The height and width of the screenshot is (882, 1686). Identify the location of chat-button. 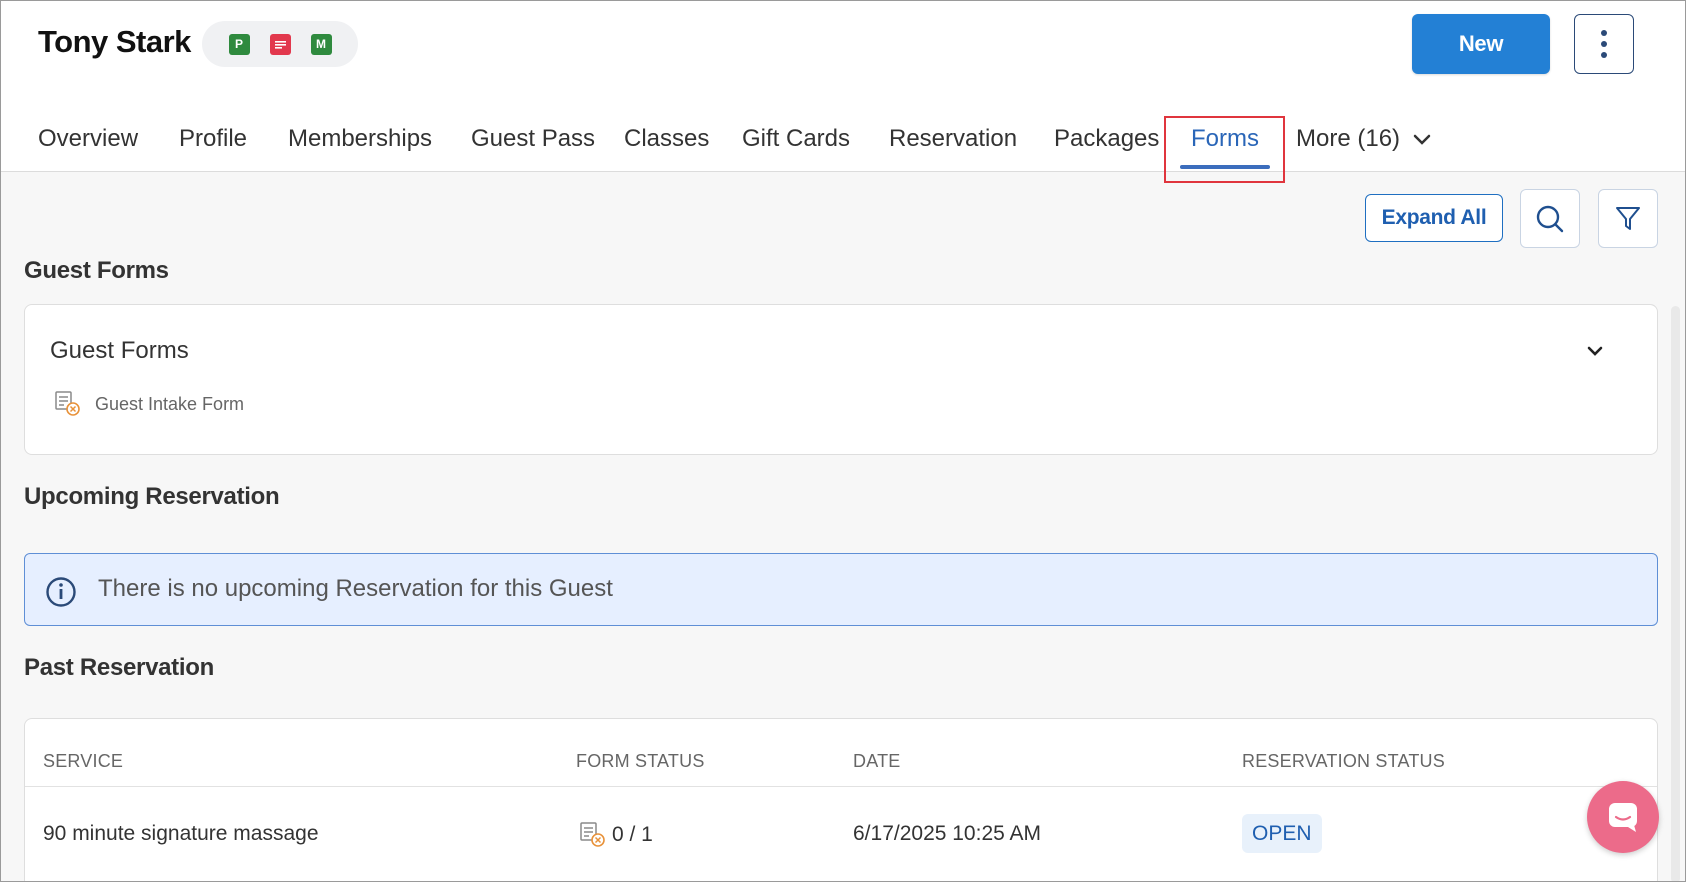
(1623, 817).